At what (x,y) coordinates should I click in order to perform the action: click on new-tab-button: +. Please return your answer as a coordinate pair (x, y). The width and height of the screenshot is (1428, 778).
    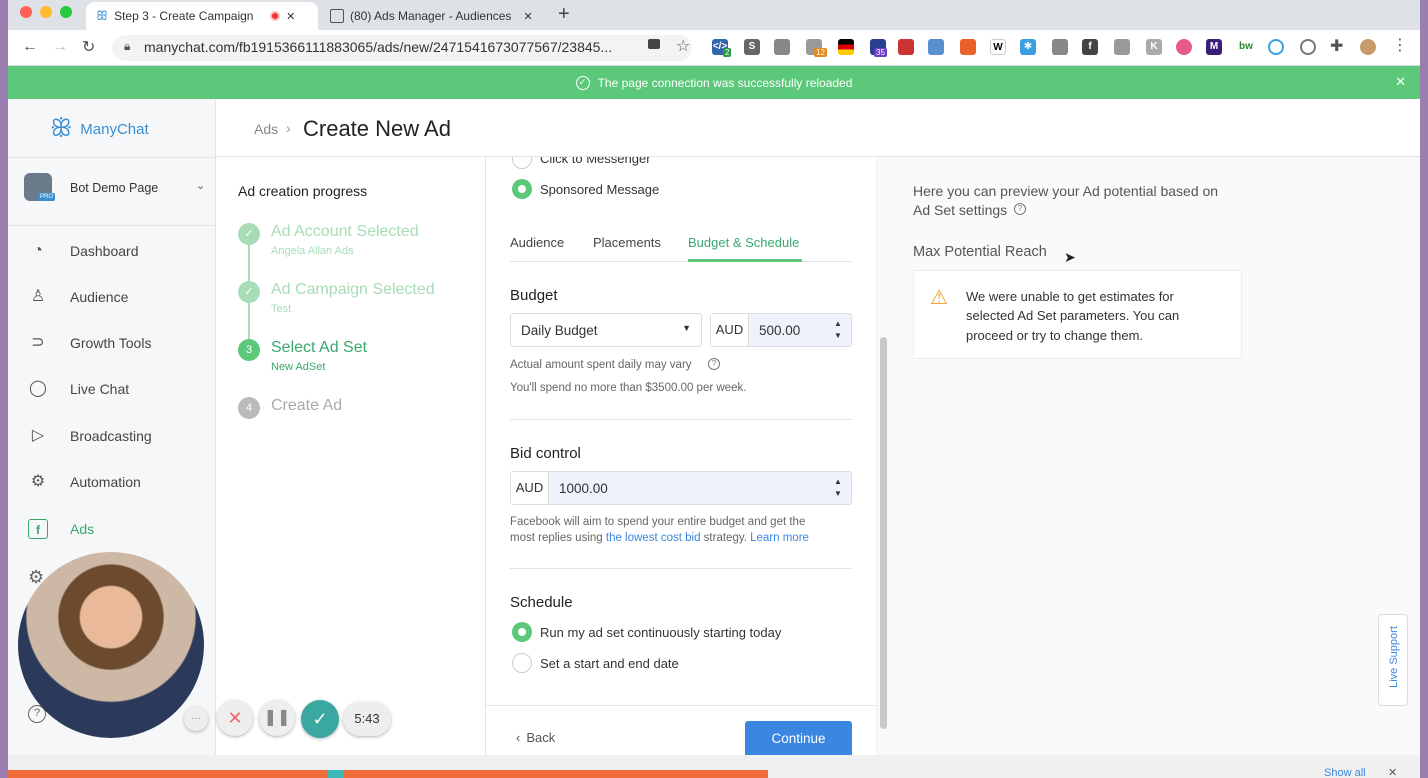
    Looking at the image, I should click on (564, 14).